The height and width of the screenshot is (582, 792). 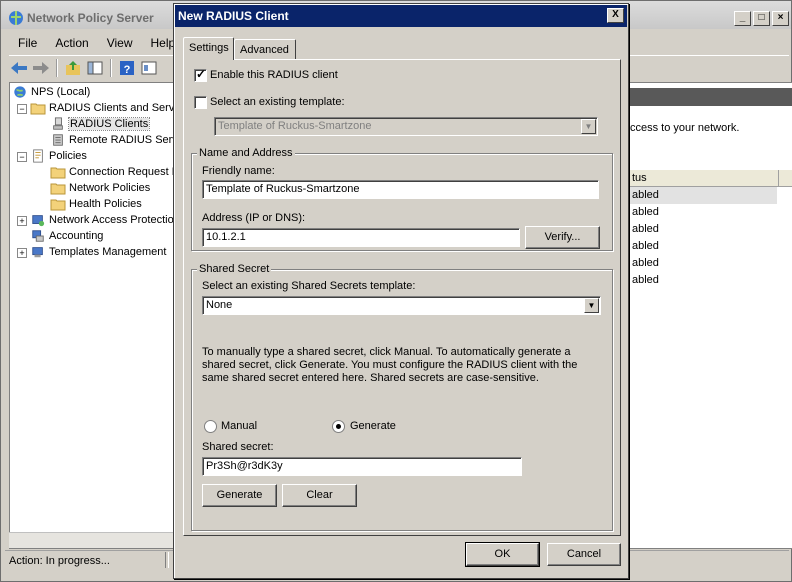 I want to click on select-template-checkbox, so click(x=200, y=102).